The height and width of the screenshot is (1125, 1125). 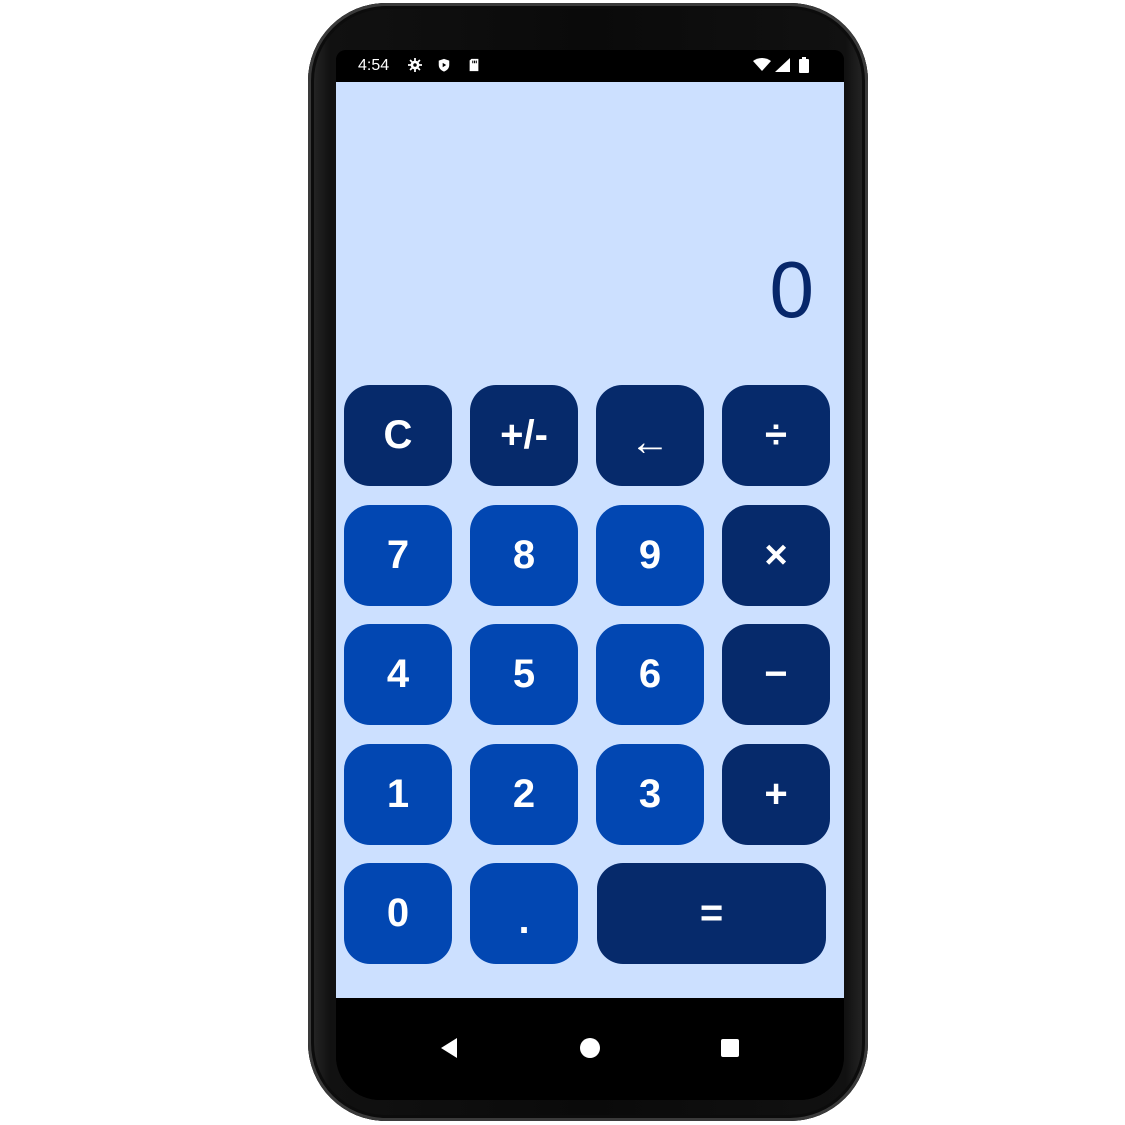 I want to click on divide-button: ÷, so click(x=776, y=435).